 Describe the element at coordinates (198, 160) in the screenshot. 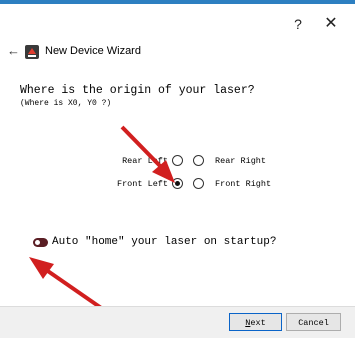

I see `rear-right-radio` at that location.